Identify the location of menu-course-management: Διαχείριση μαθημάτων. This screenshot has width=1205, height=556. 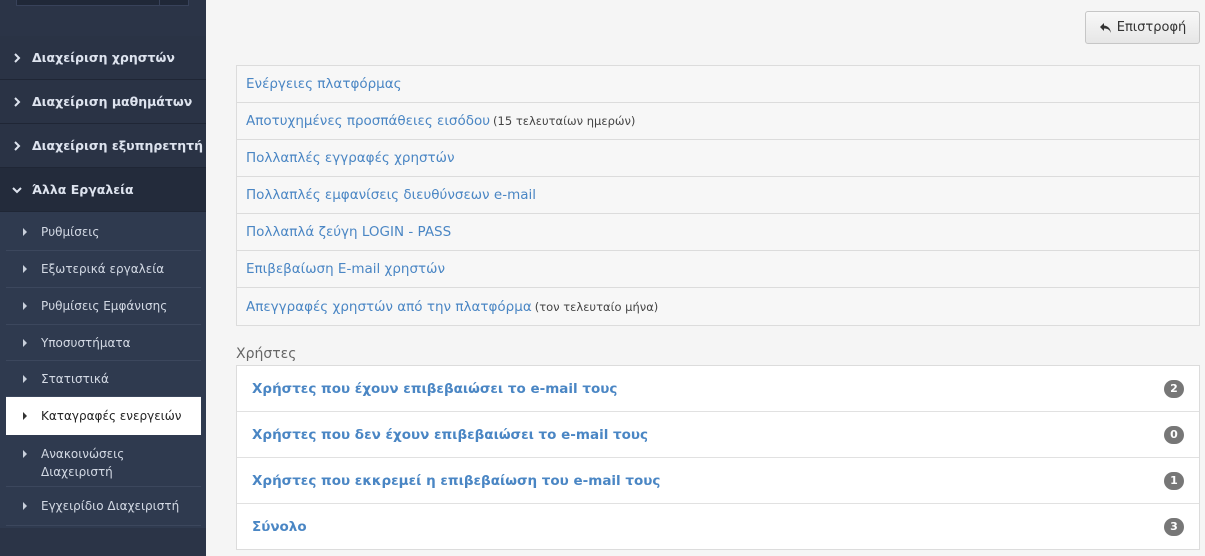
(103, 102).